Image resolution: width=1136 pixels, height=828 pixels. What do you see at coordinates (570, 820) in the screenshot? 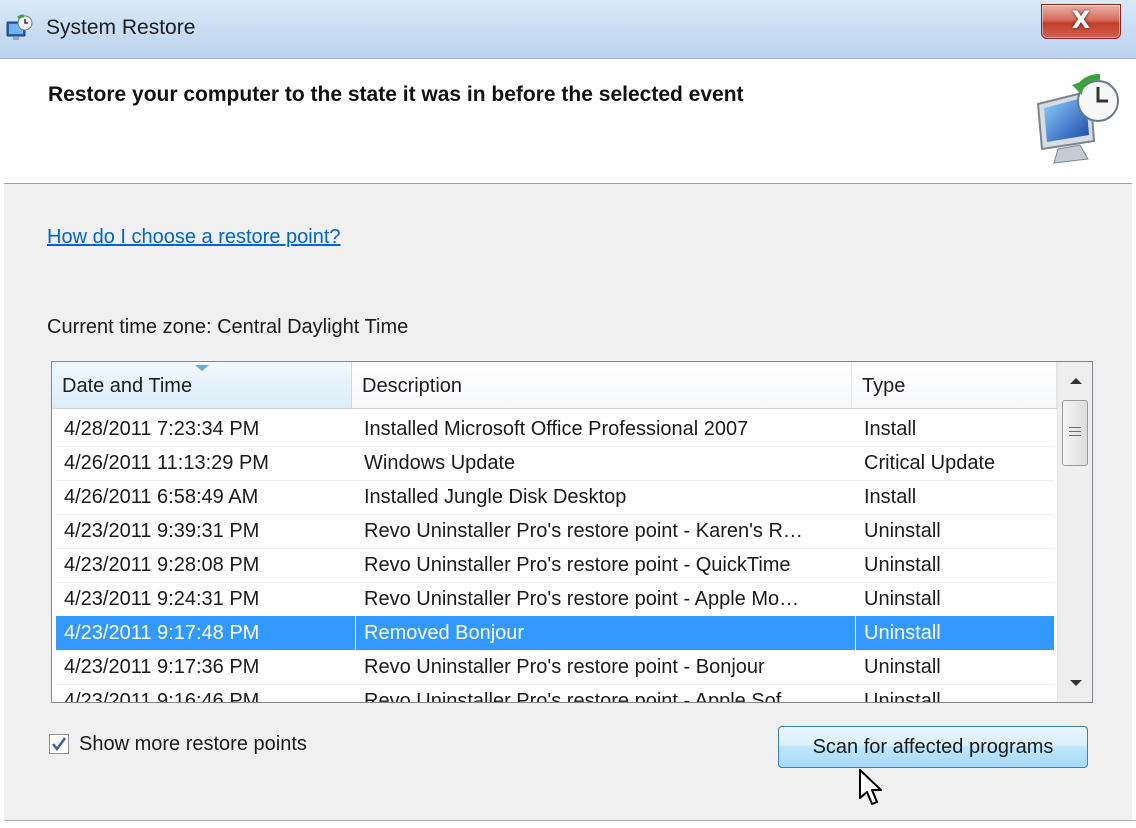
I see `bottom-divider` at bounding box center [570, 820].